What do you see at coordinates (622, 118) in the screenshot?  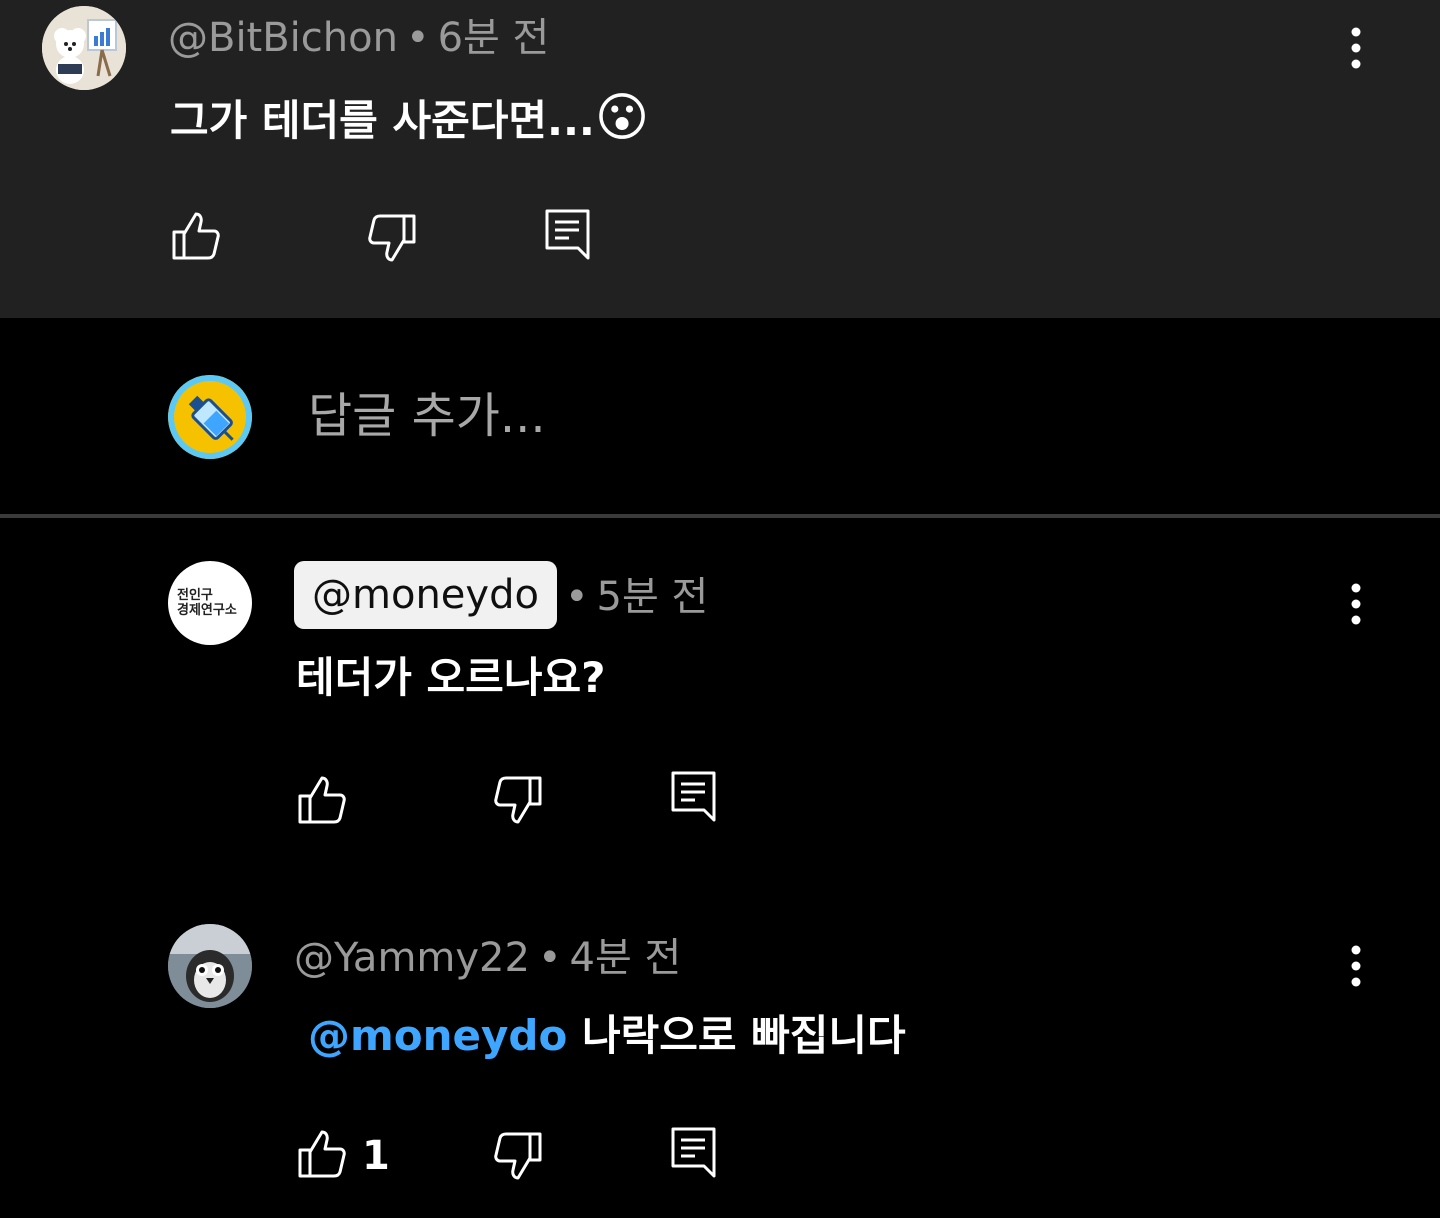 I see `surprised-emoji: 😮` at bounding box center [622, 118].